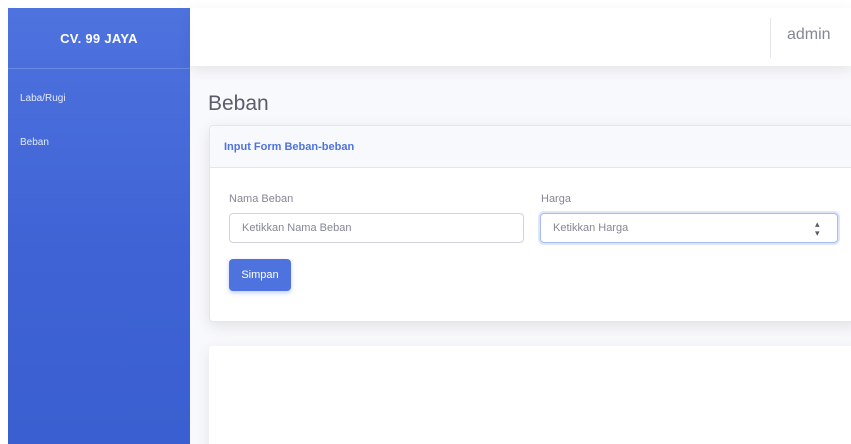 The width and height of the screenshot is (851, 444). I want to click on name-field-label: Nama Beban, so click(261, 199).